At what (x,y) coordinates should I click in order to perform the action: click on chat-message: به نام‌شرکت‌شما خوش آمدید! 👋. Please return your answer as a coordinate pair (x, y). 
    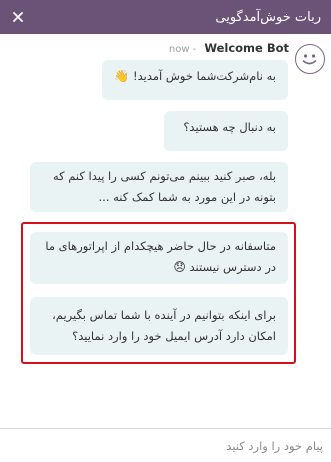
    Looking at the image, I should click on (195, 80).